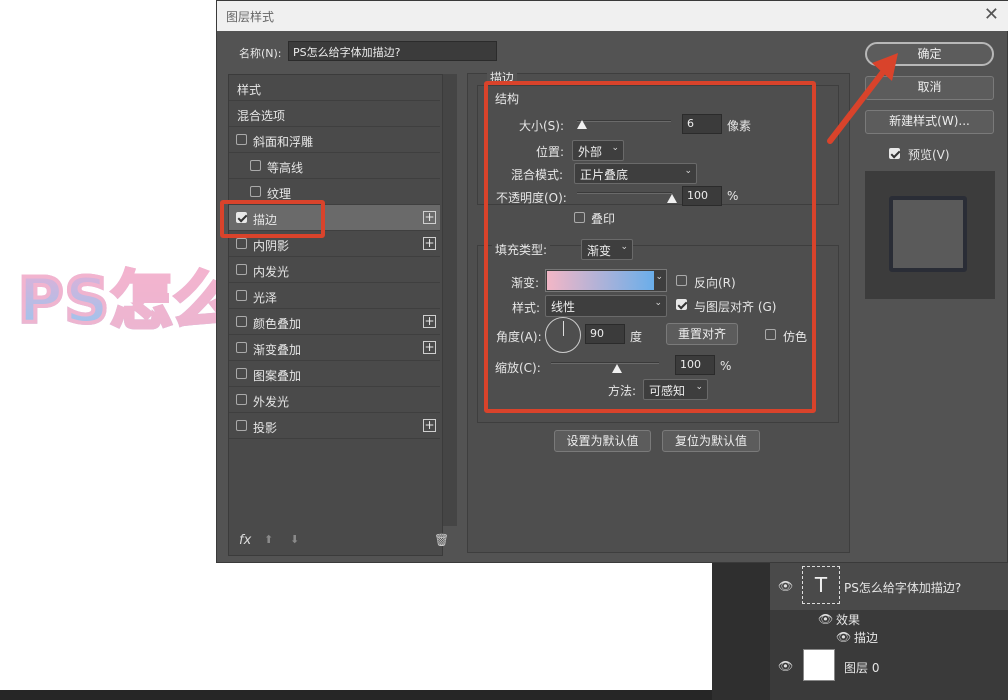  What do you see at coordinates (741, 630) in the screenshot?
I see `layers-gutter` at bounding box center [741, 630].